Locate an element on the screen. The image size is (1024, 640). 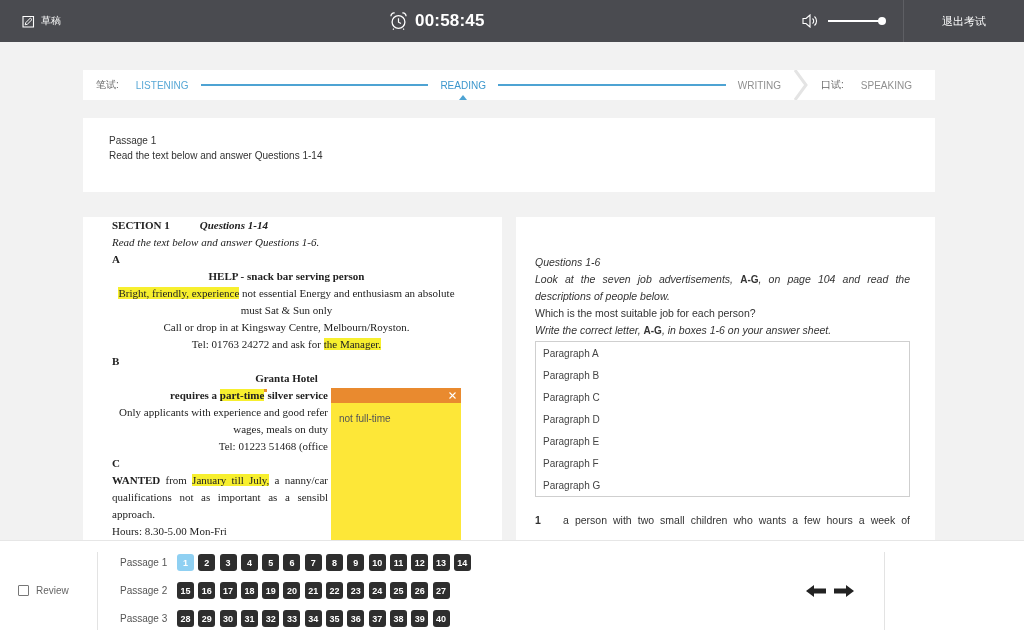
speaker-icon is located at coordinates (810, 21).